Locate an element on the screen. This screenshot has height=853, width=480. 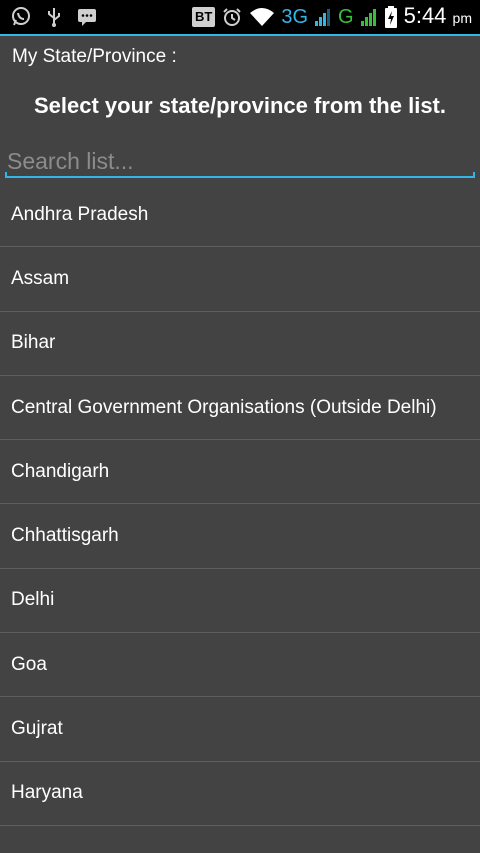
list-item: Gujrat is located at coordinates (240, 729).